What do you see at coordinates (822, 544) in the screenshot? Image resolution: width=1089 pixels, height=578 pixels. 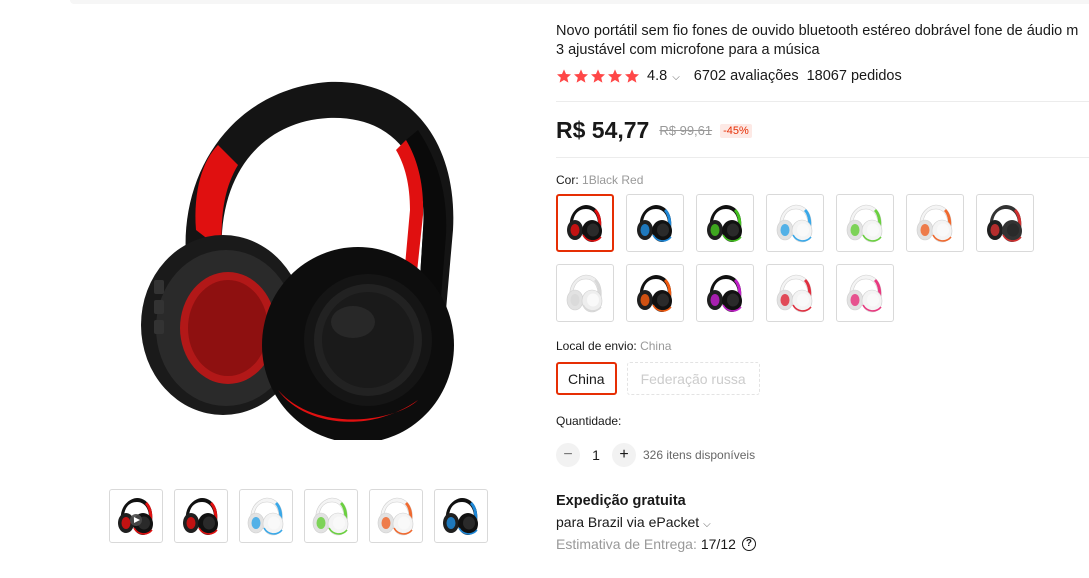 I see `delivery-estimate: Estimativa de Entrega: 17/12 ?` at bounding box center [822, 544].